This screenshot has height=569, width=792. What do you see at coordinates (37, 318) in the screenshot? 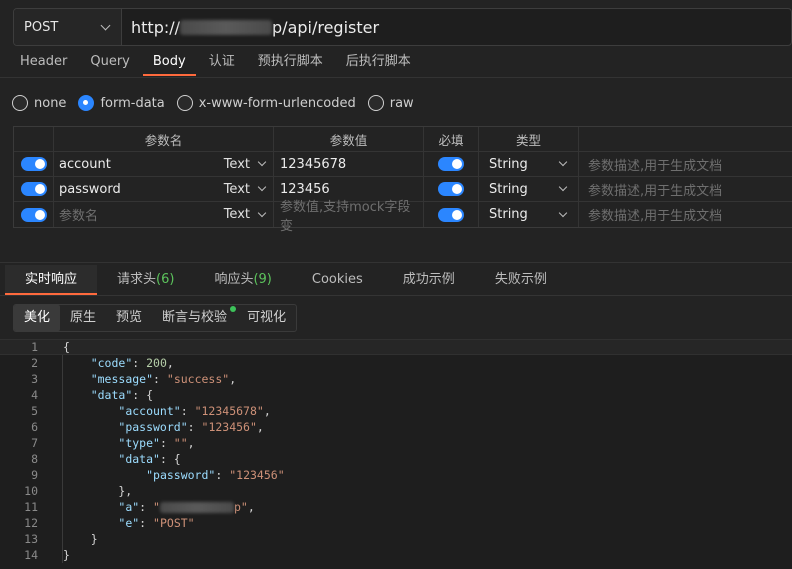
I see `mode-pretty: 美化` at bounding box center [37, 318].